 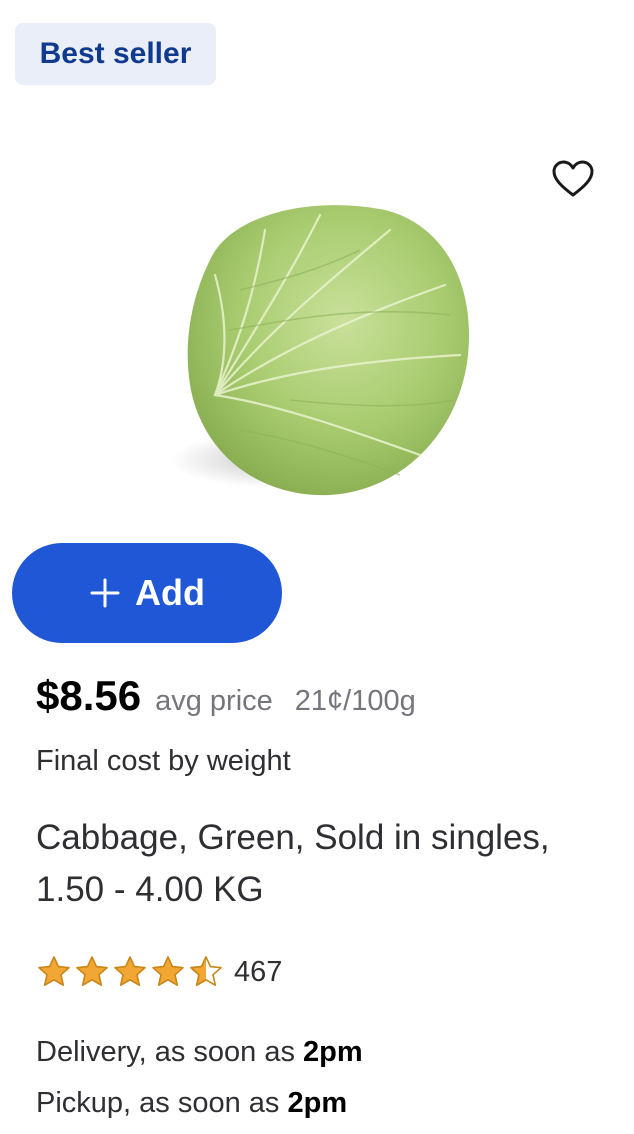 I want to click on product-price: $8.56, so click(x=89, y=695).